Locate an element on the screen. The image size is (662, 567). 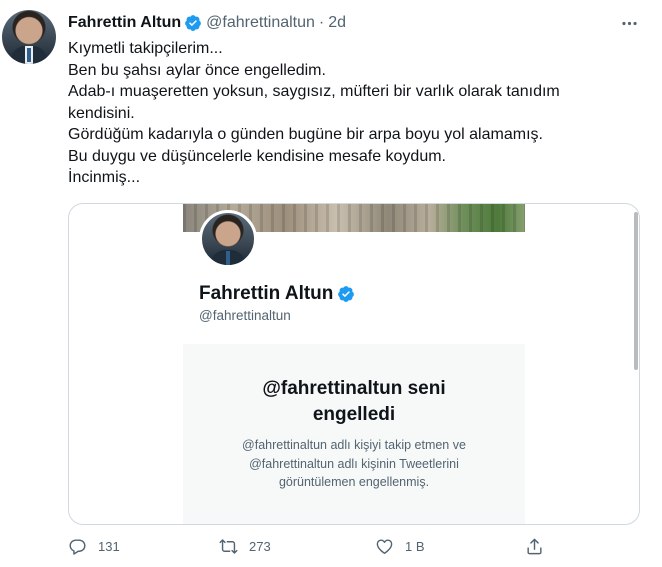
block-title: @fahrettinaltun seni engelledi is located at coordinates (354, 402).